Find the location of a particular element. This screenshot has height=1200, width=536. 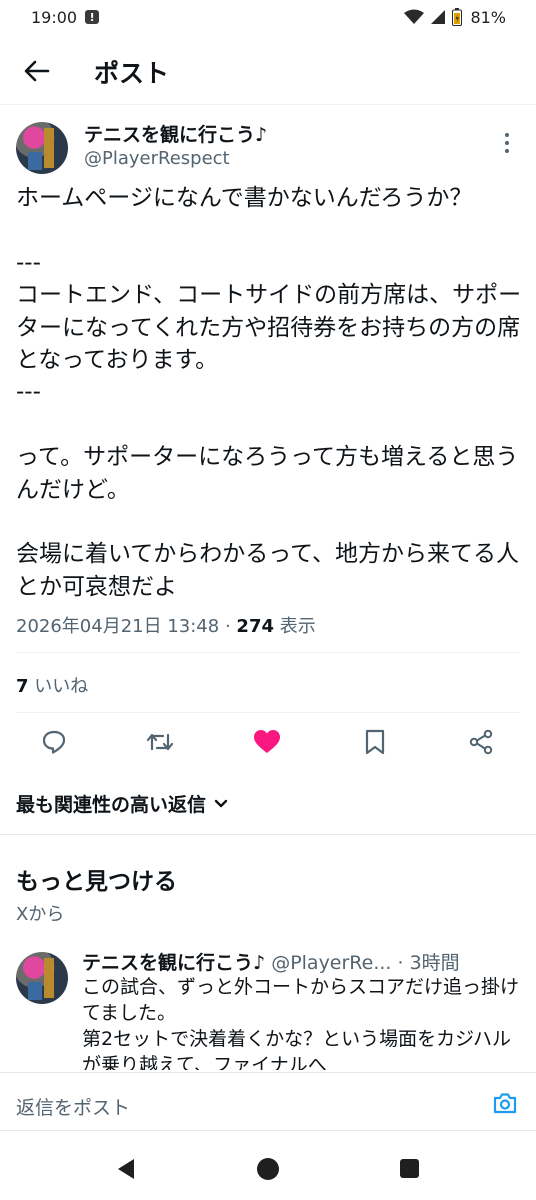

share-button is located at coordinates (481, 742).